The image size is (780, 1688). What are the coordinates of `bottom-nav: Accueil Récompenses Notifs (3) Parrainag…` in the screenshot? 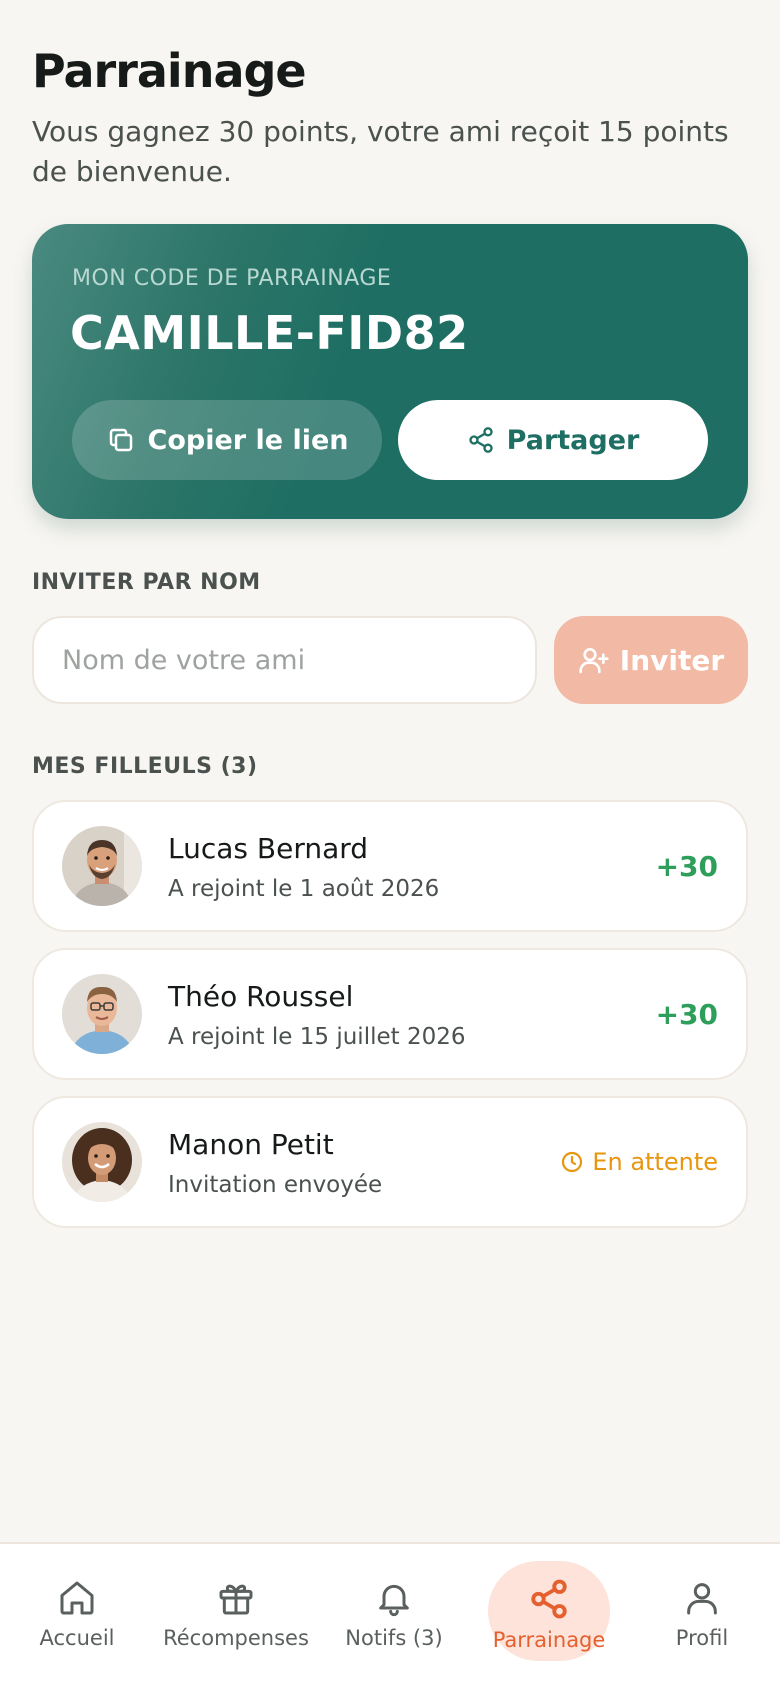 It's located at (390, 1615).